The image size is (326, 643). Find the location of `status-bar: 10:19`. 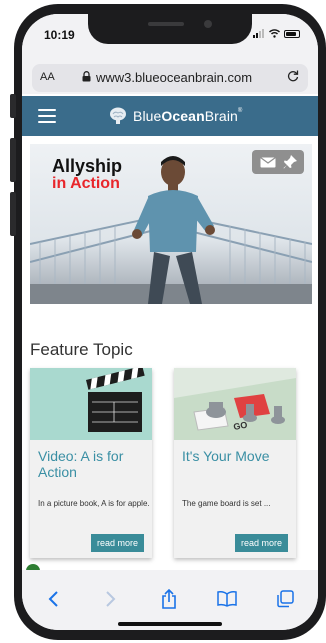

status-bar: 10:19 is located at coordinates (170, 38).